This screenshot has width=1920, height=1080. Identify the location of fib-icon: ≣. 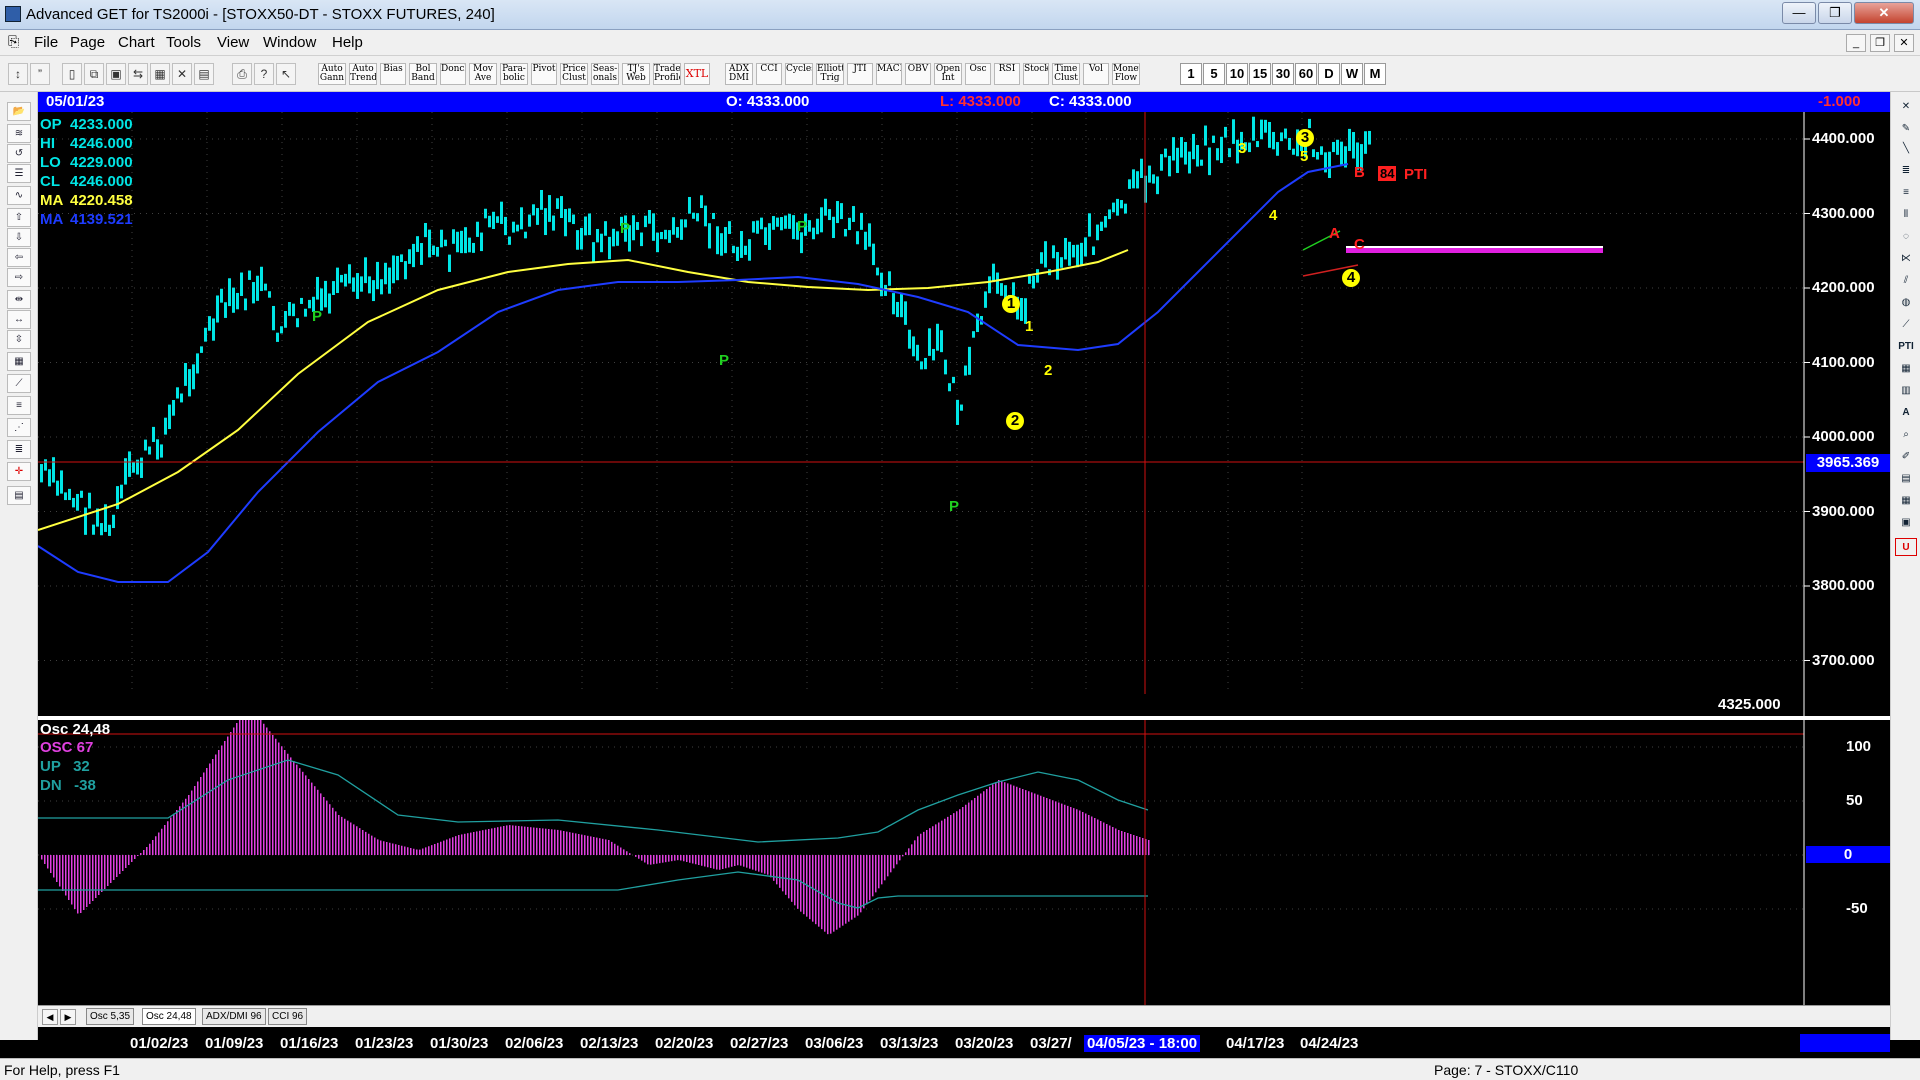
(19, 449).